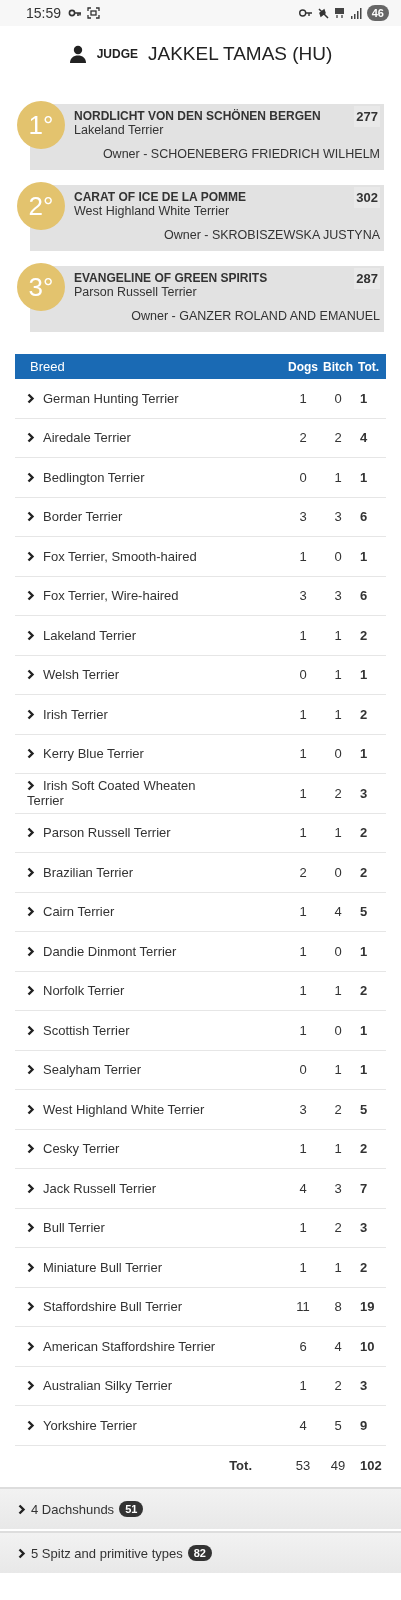 The image size is (401, 1600). What do you see at coordinates (156, 754) in the screenshot?
I see `breed-link: Kerry Blue Terrier` at bounding box center [156, 754].